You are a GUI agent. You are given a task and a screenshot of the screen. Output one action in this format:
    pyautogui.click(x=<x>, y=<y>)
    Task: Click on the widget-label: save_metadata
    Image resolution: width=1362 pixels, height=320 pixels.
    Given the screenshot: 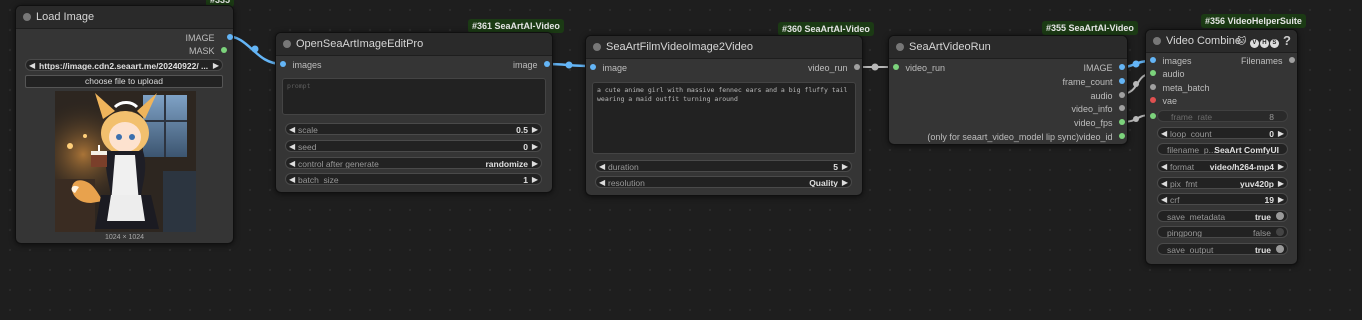 What is the action you would take?
    pyautogui.click(x=1196, y=217)
    